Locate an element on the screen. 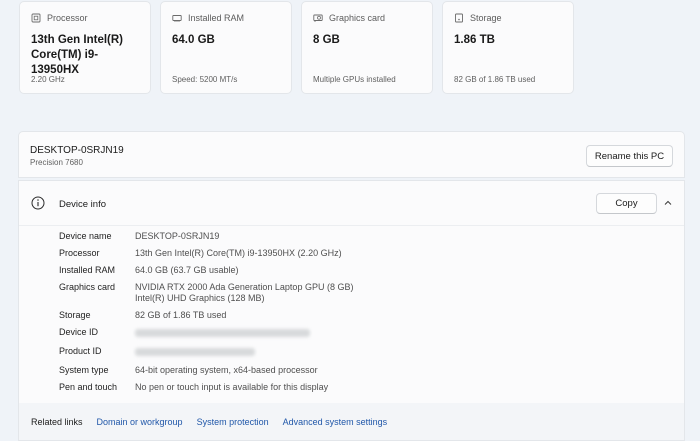  info-key: Installed RAM is located at coordinates (87, 270).